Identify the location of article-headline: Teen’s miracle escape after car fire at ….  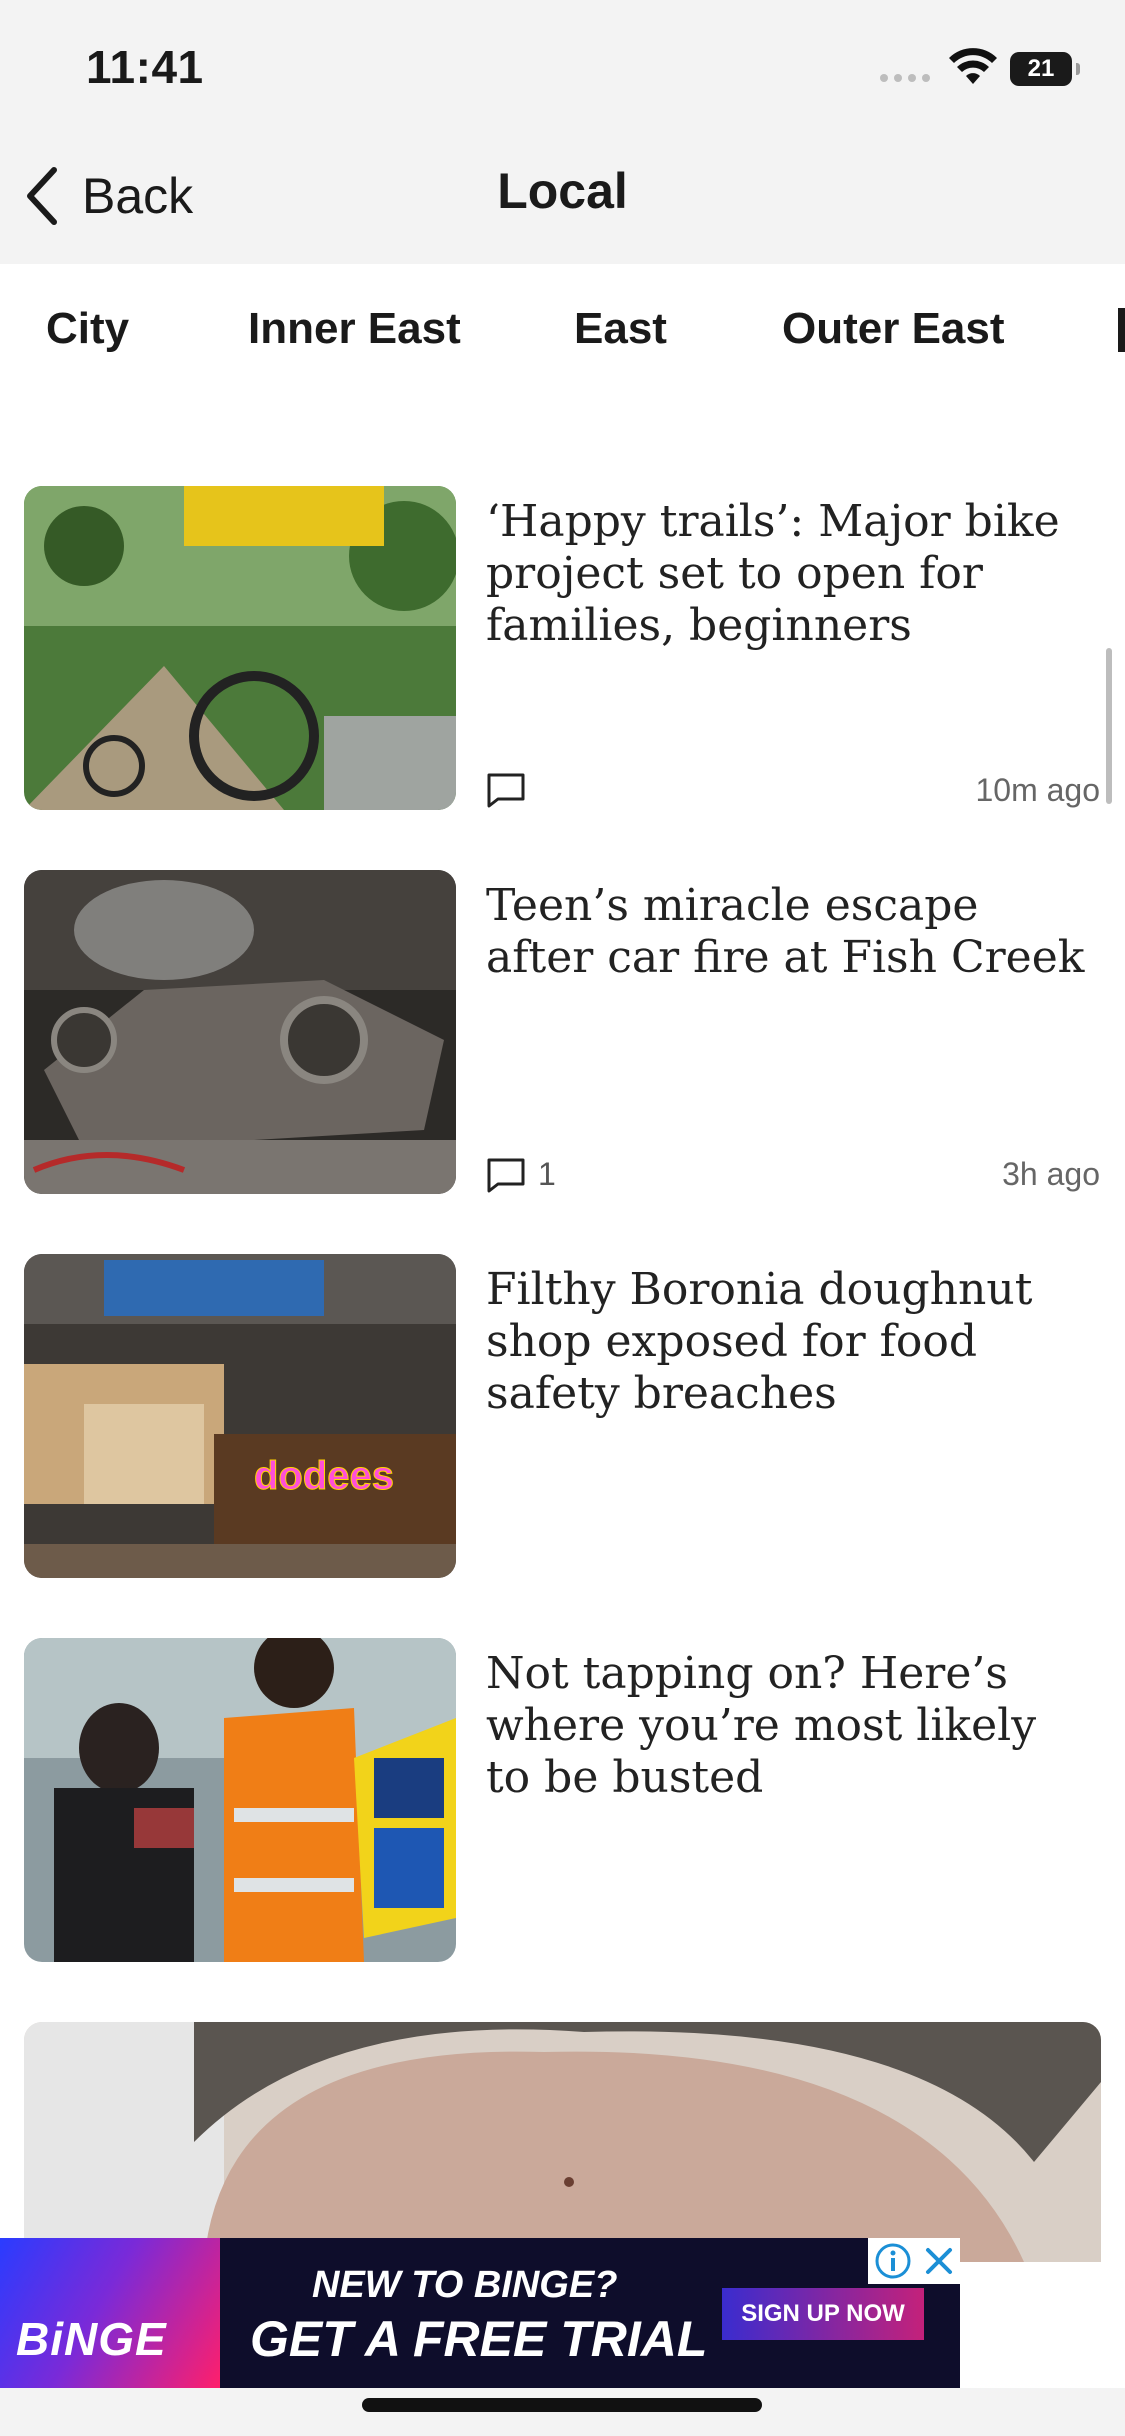
(785, 931).